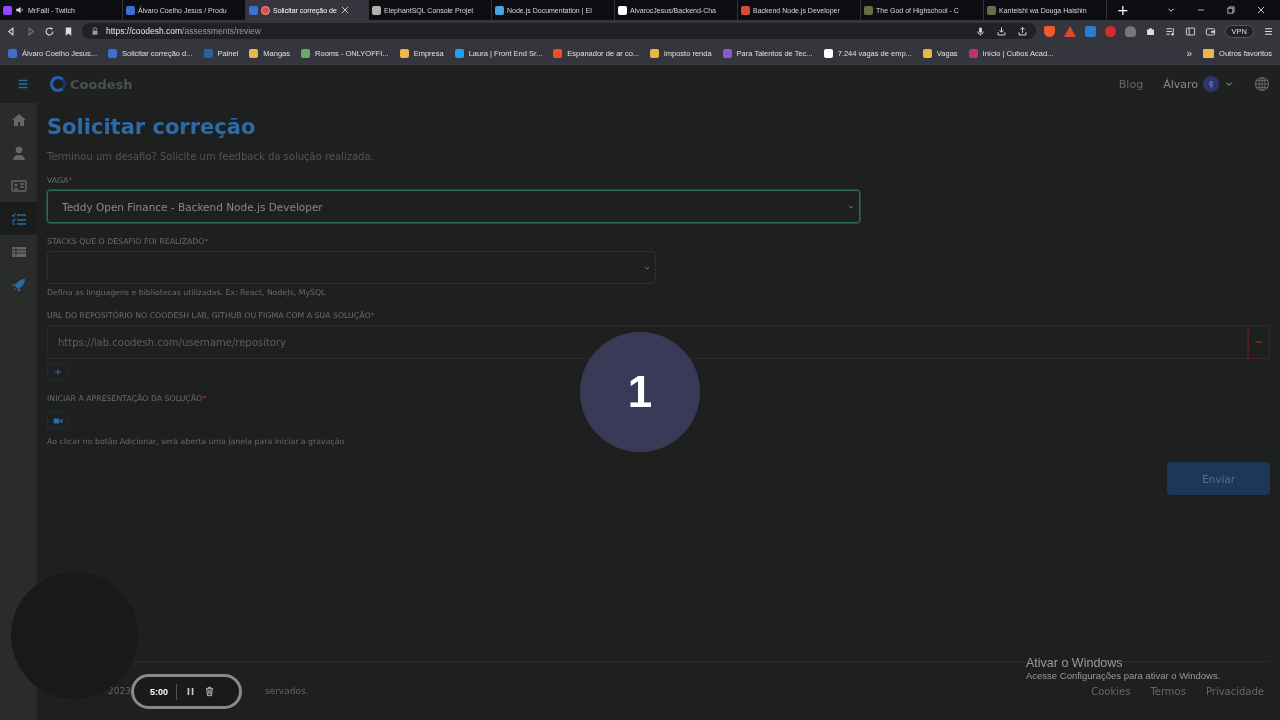 The image size is (1280, 720). What do you see at coordinates (18, 119) in the screenshot?
I see `home-icon` at bounding box center [18, 119].